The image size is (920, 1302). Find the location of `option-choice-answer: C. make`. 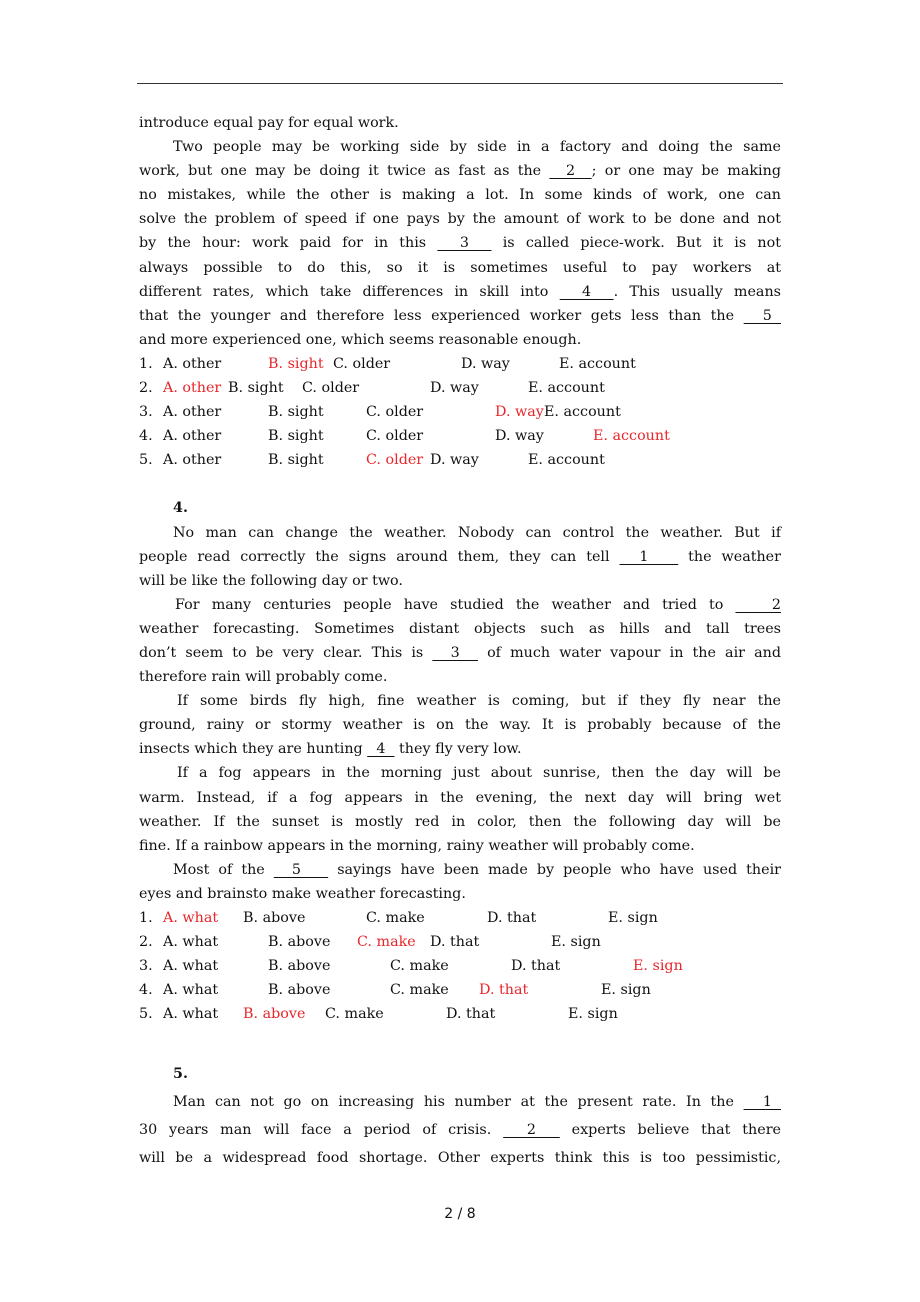

option-choice-answer: C. make is located at coordinates (386, 942).